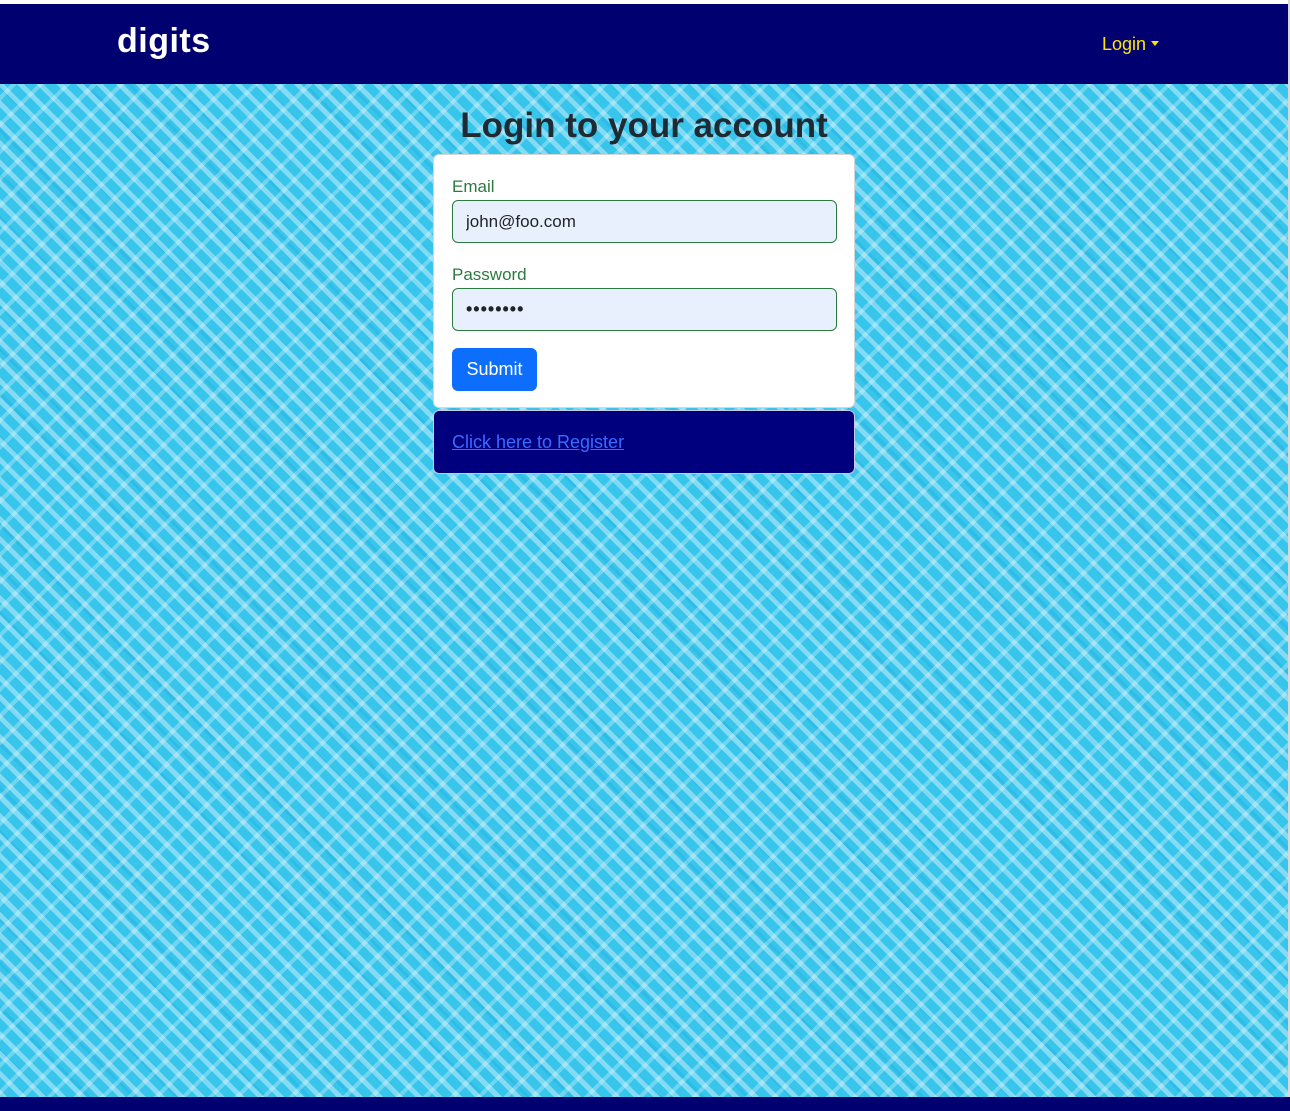 This screenshot has width=1290, height=1111. What do you see at coordinates (644, 125) in the screenshot?
I see `page-title: Login to your account` at bounding box center [644, 125].